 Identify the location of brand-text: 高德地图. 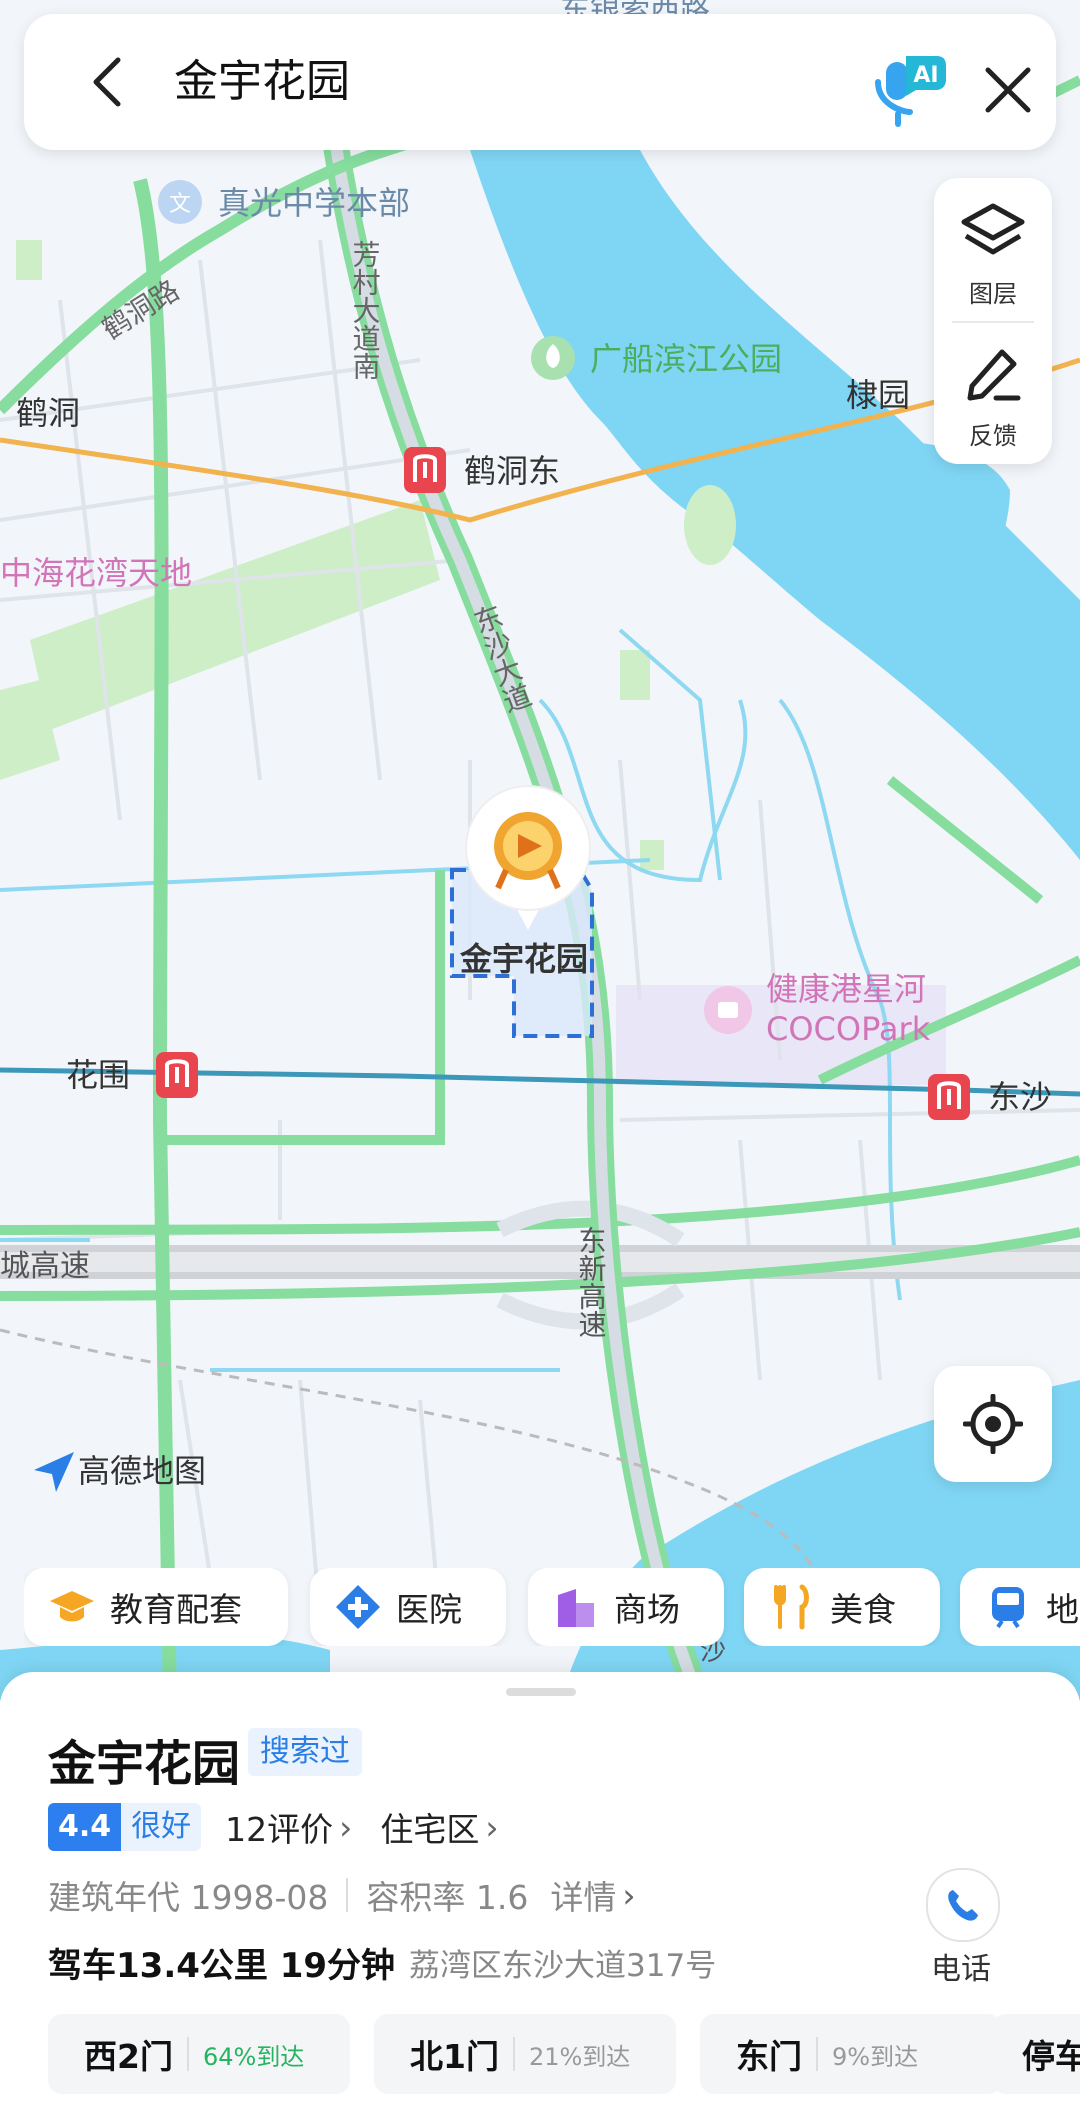
(142, 1471).